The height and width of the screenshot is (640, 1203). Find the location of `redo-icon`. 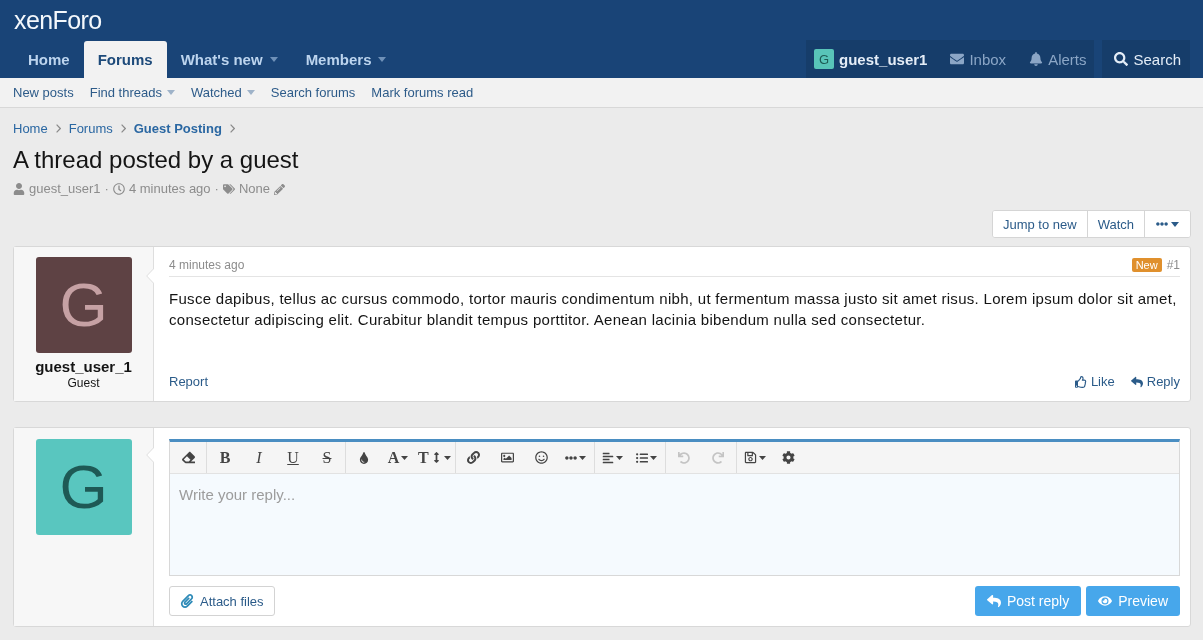

redo-icon is located at coordinates (717, 457).